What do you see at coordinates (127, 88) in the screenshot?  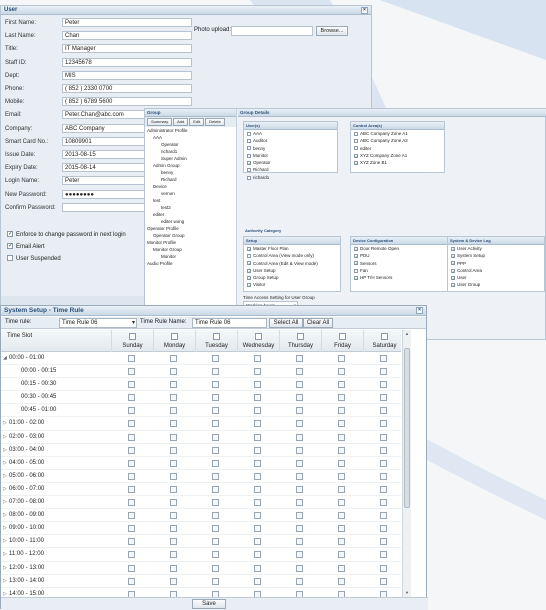 I see `field-input: ( 852 ) 2330 0700` at bounding box center [127, 88].